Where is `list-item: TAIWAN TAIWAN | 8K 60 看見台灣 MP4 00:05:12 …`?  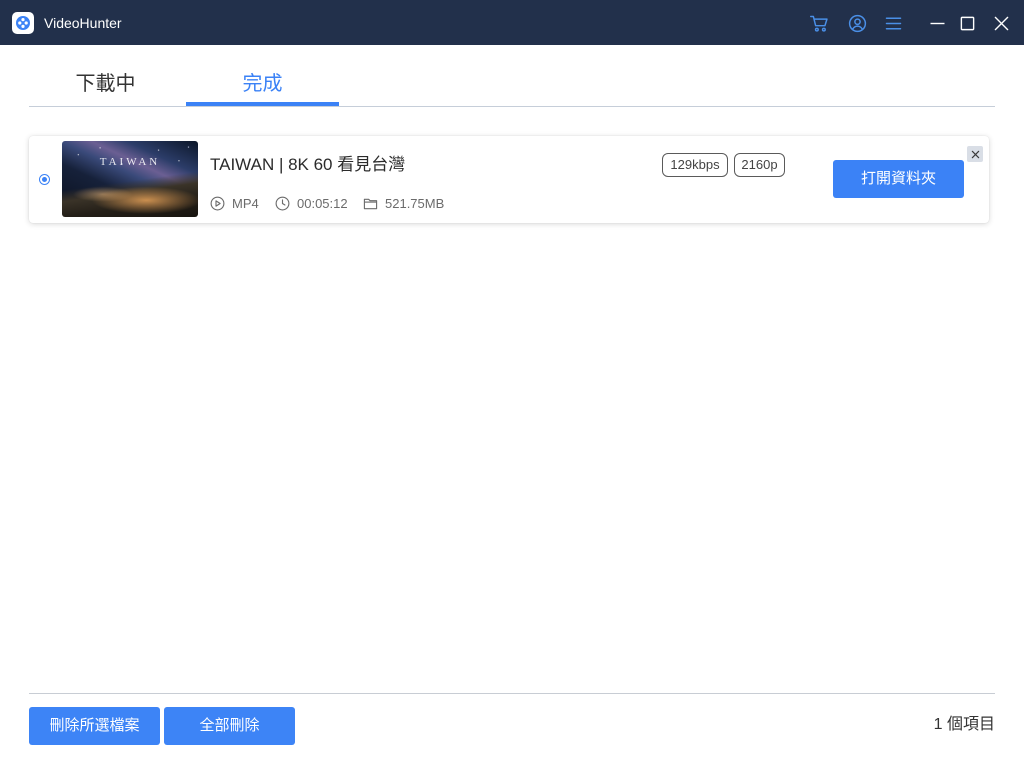 list-item: TAIWAN TAIWAN | 8K 60 看見台灣 MP4 00:05:12 … is located at coordinates (509, 179).